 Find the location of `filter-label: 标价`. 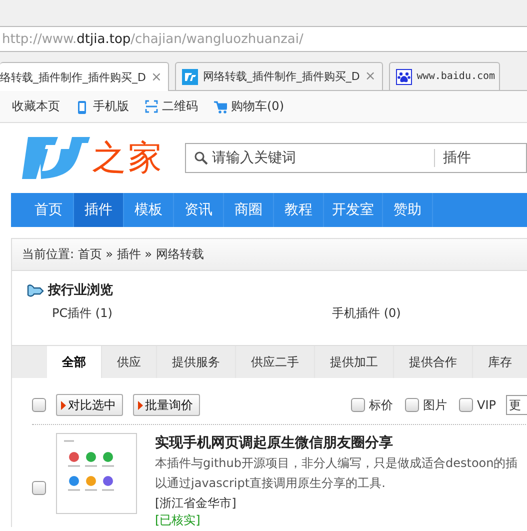

filter-label: 标价 is located at coordinates (381, 405).